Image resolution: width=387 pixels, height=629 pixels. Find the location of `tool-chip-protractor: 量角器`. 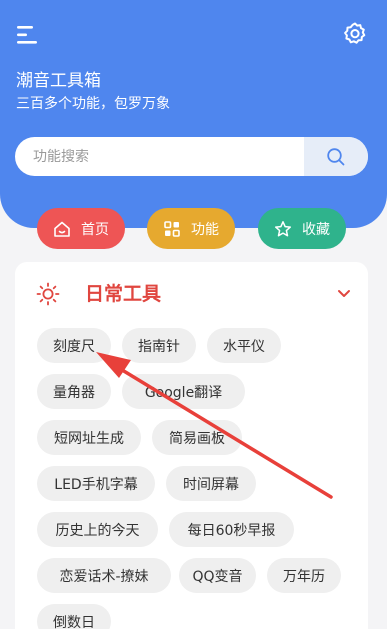

tool-chip-protractor: 量角器 is located at coordinates (74, 391).